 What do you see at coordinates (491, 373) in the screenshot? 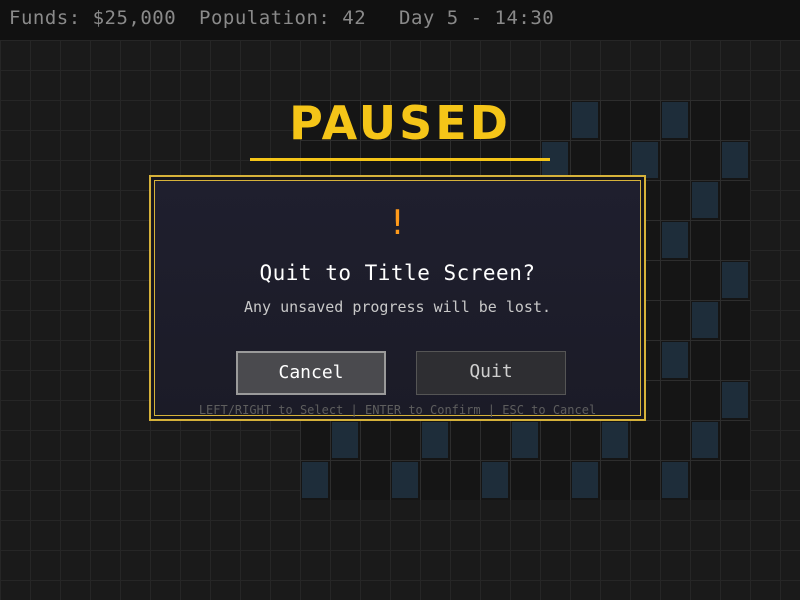
I see `quit-button: Quit` at bounding box center [491, 373].